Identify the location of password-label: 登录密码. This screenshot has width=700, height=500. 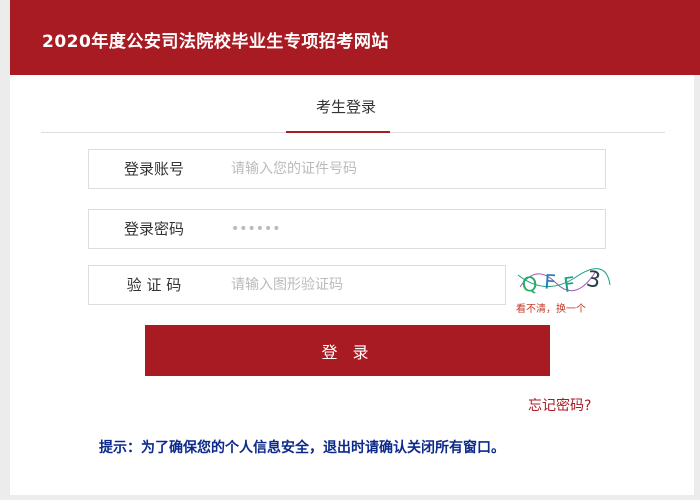
(153, 229).